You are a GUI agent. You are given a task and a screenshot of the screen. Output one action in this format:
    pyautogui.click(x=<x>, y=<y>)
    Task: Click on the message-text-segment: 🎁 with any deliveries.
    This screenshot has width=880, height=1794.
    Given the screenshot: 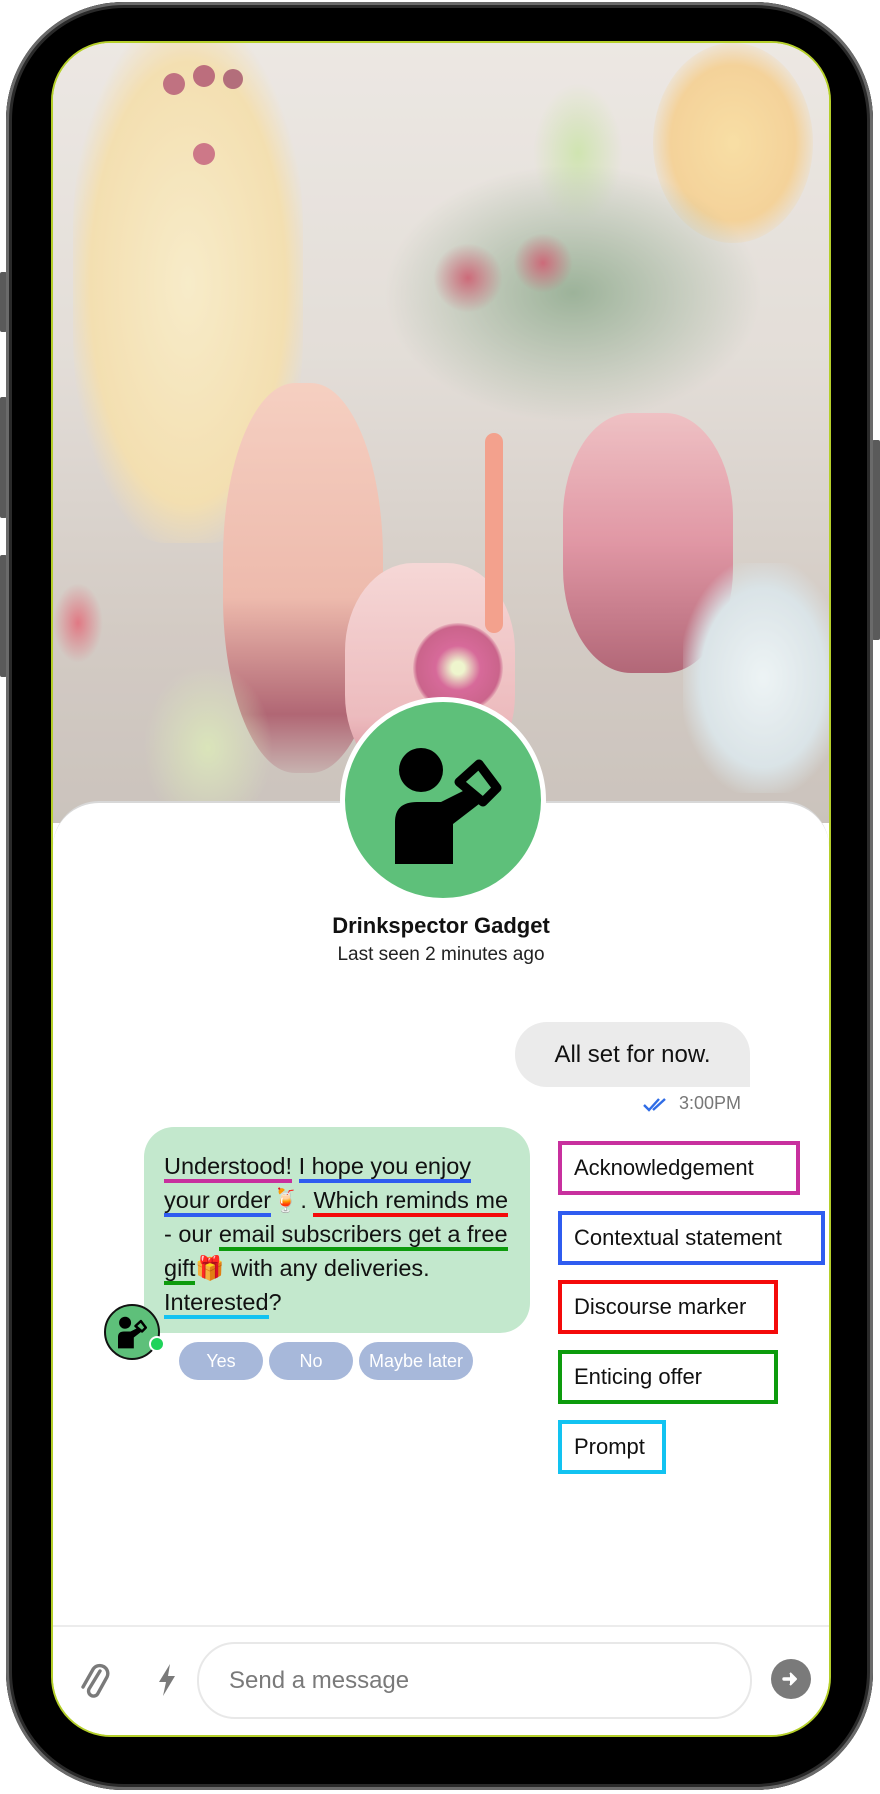 What is the action you would take?
    pyautogui.click(x=312, y=1268)
    